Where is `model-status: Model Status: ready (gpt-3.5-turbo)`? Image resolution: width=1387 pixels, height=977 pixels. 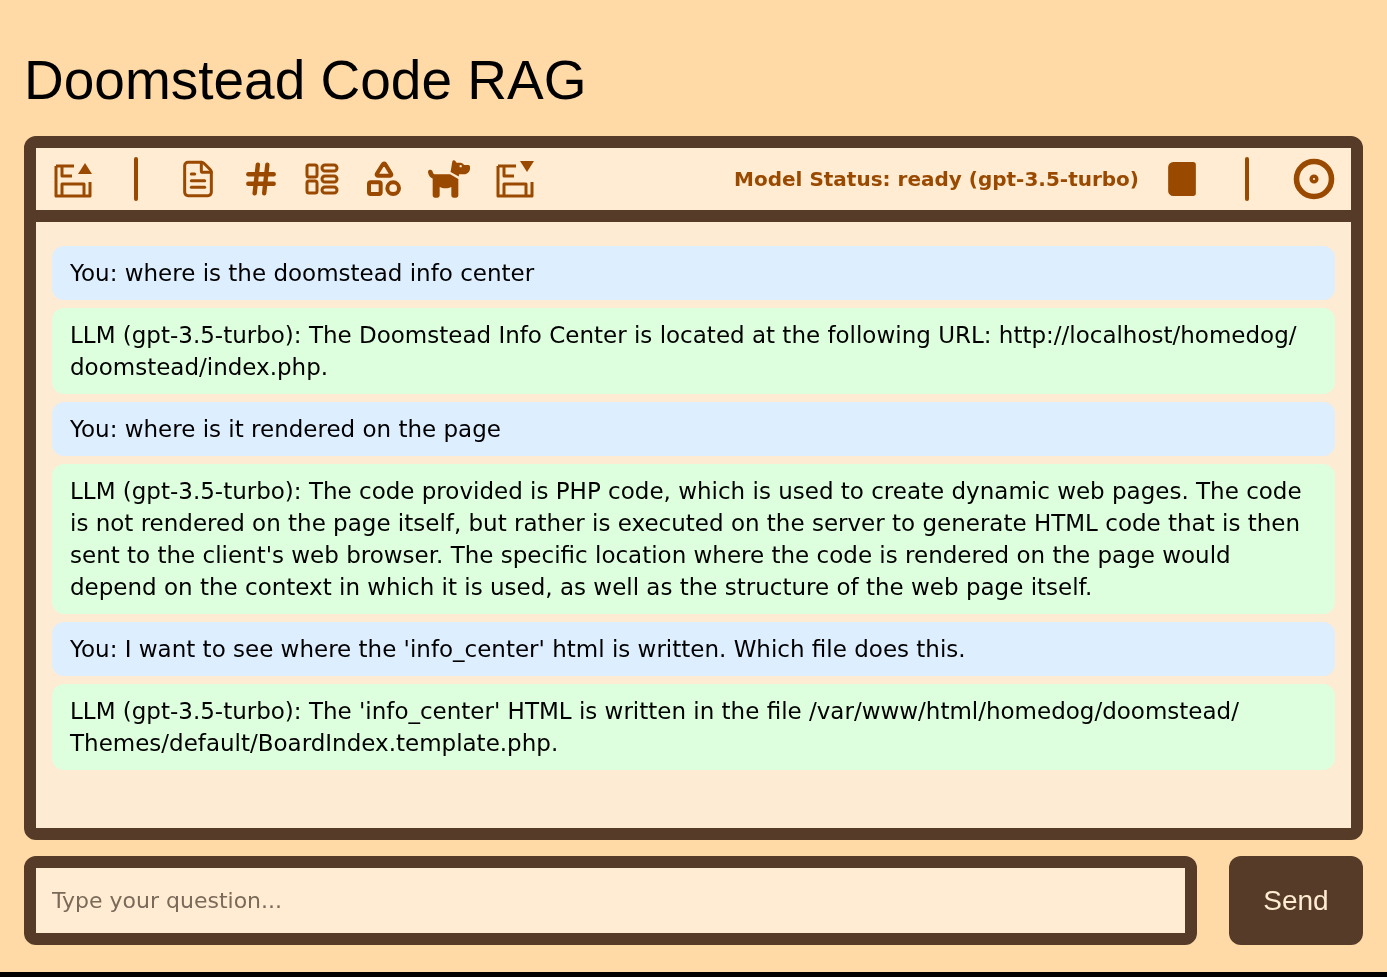 model-status: Model Status: ready (gpt-3.5-turbo) is located at coordinates (936, 179).